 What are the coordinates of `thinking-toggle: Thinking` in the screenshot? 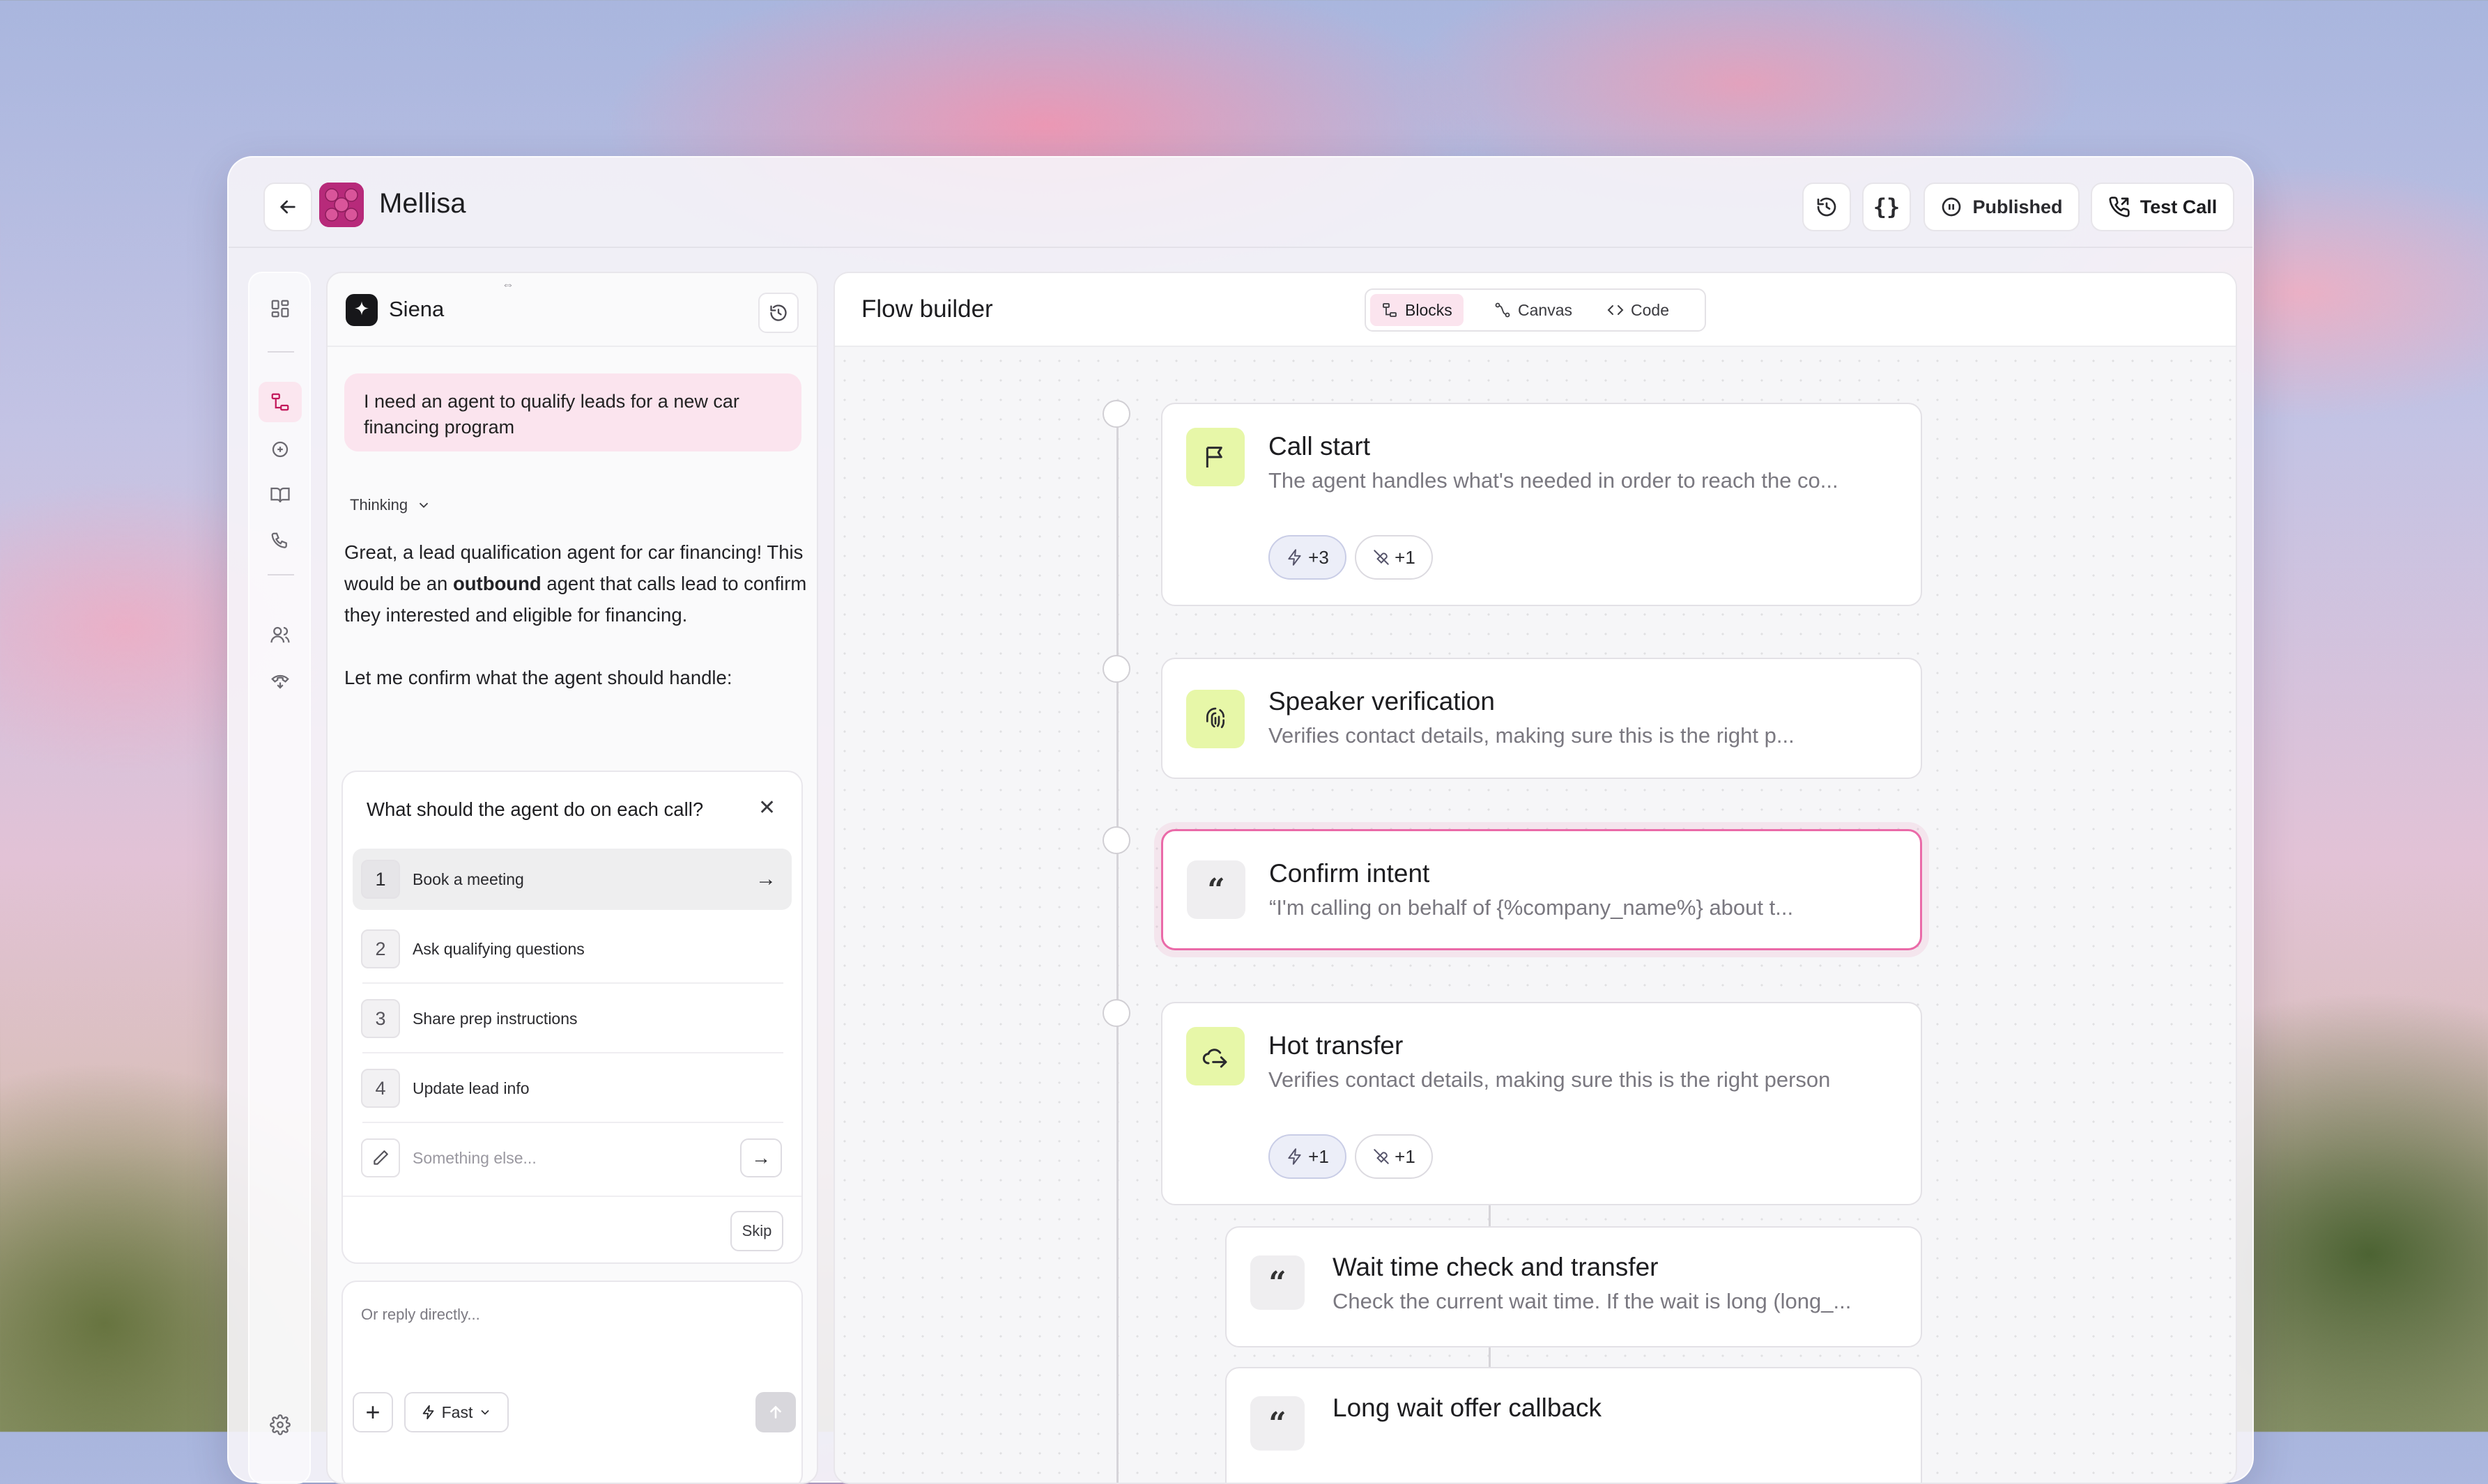 It's located at (390, 505).